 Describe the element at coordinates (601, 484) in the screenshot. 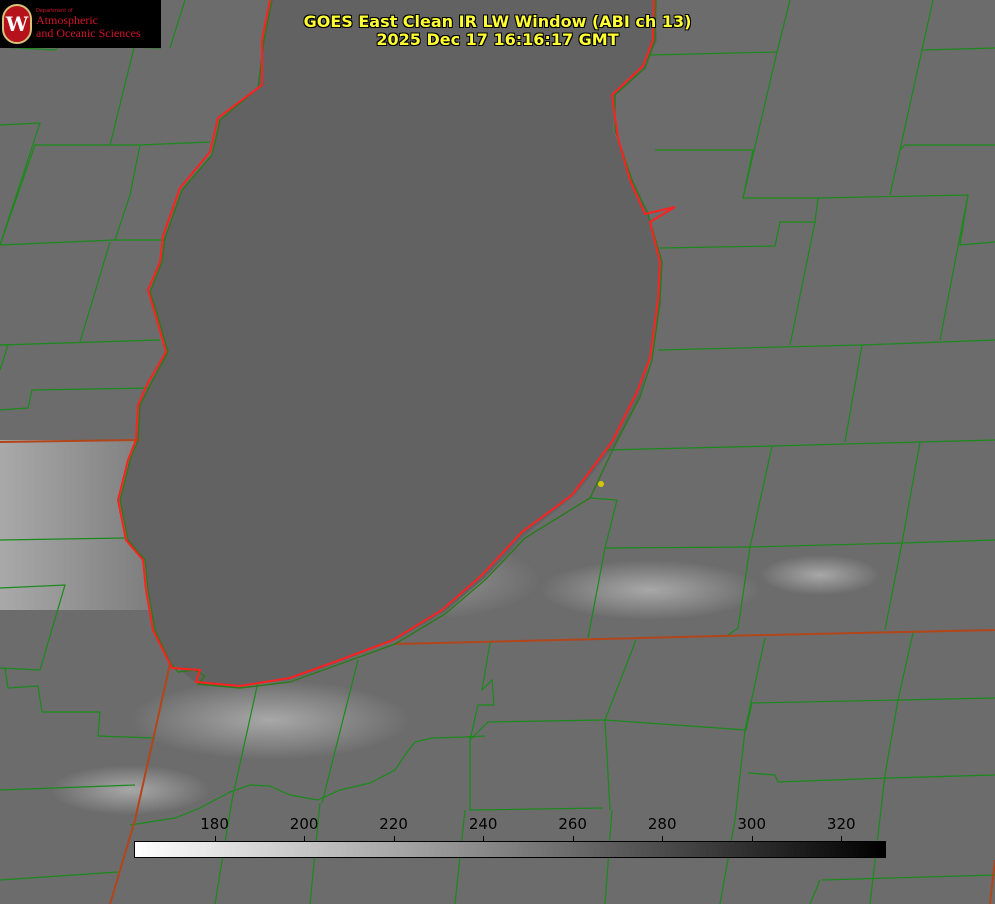

I see `station-marker` at that location.